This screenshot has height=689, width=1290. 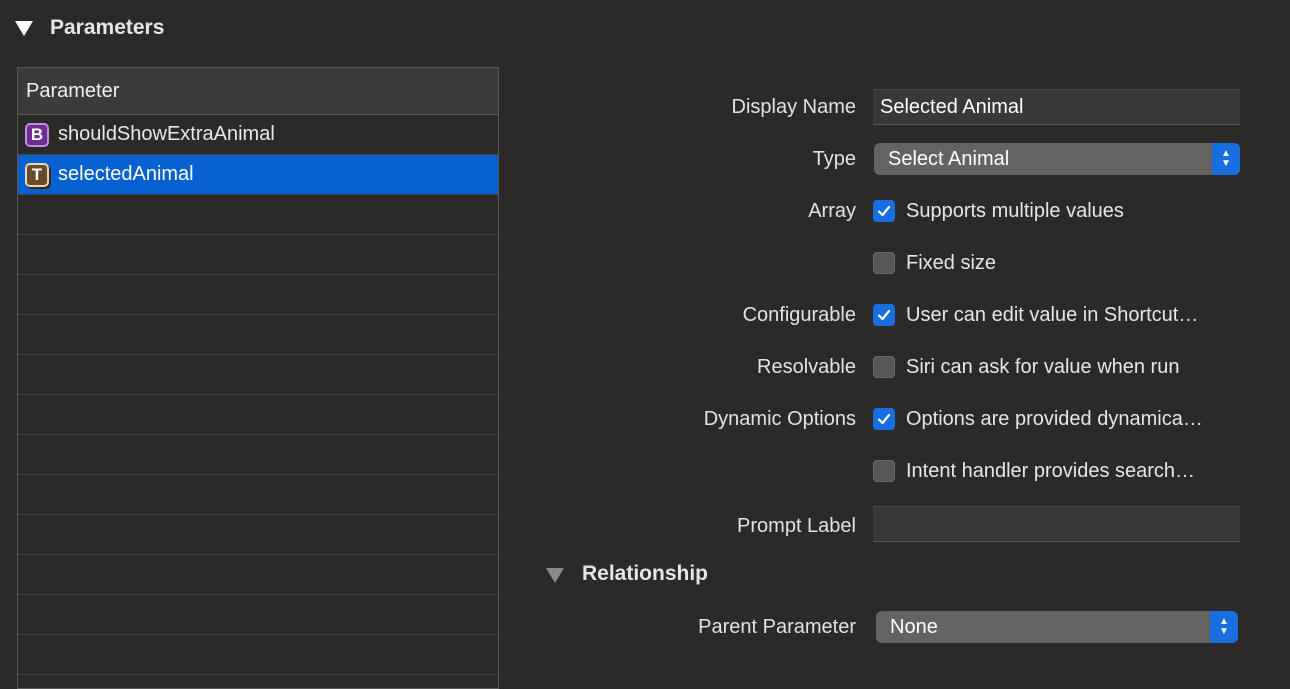 I want to click on siri-can-ask-label: Siri can ask for value when run, so click(x=1043, y=367).